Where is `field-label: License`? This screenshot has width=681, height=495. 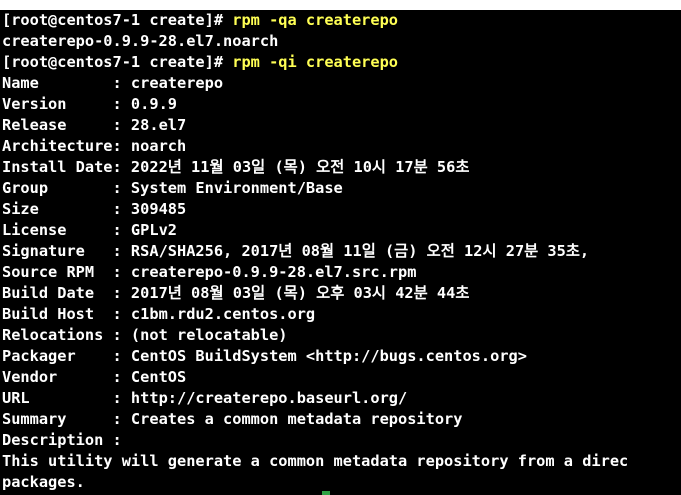
field-label: License is located at coordinates (57, 230).